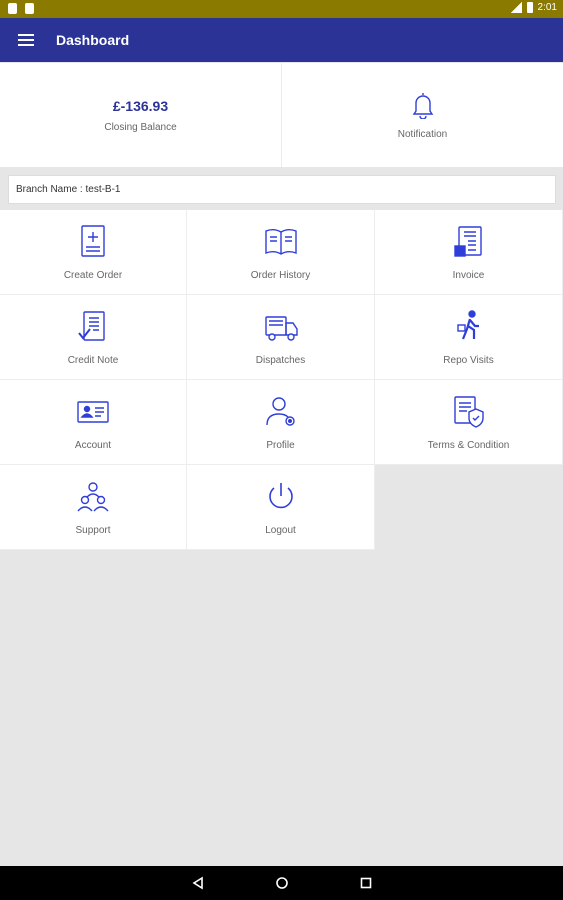  I want to click on menu-icon, so click(26, 40).